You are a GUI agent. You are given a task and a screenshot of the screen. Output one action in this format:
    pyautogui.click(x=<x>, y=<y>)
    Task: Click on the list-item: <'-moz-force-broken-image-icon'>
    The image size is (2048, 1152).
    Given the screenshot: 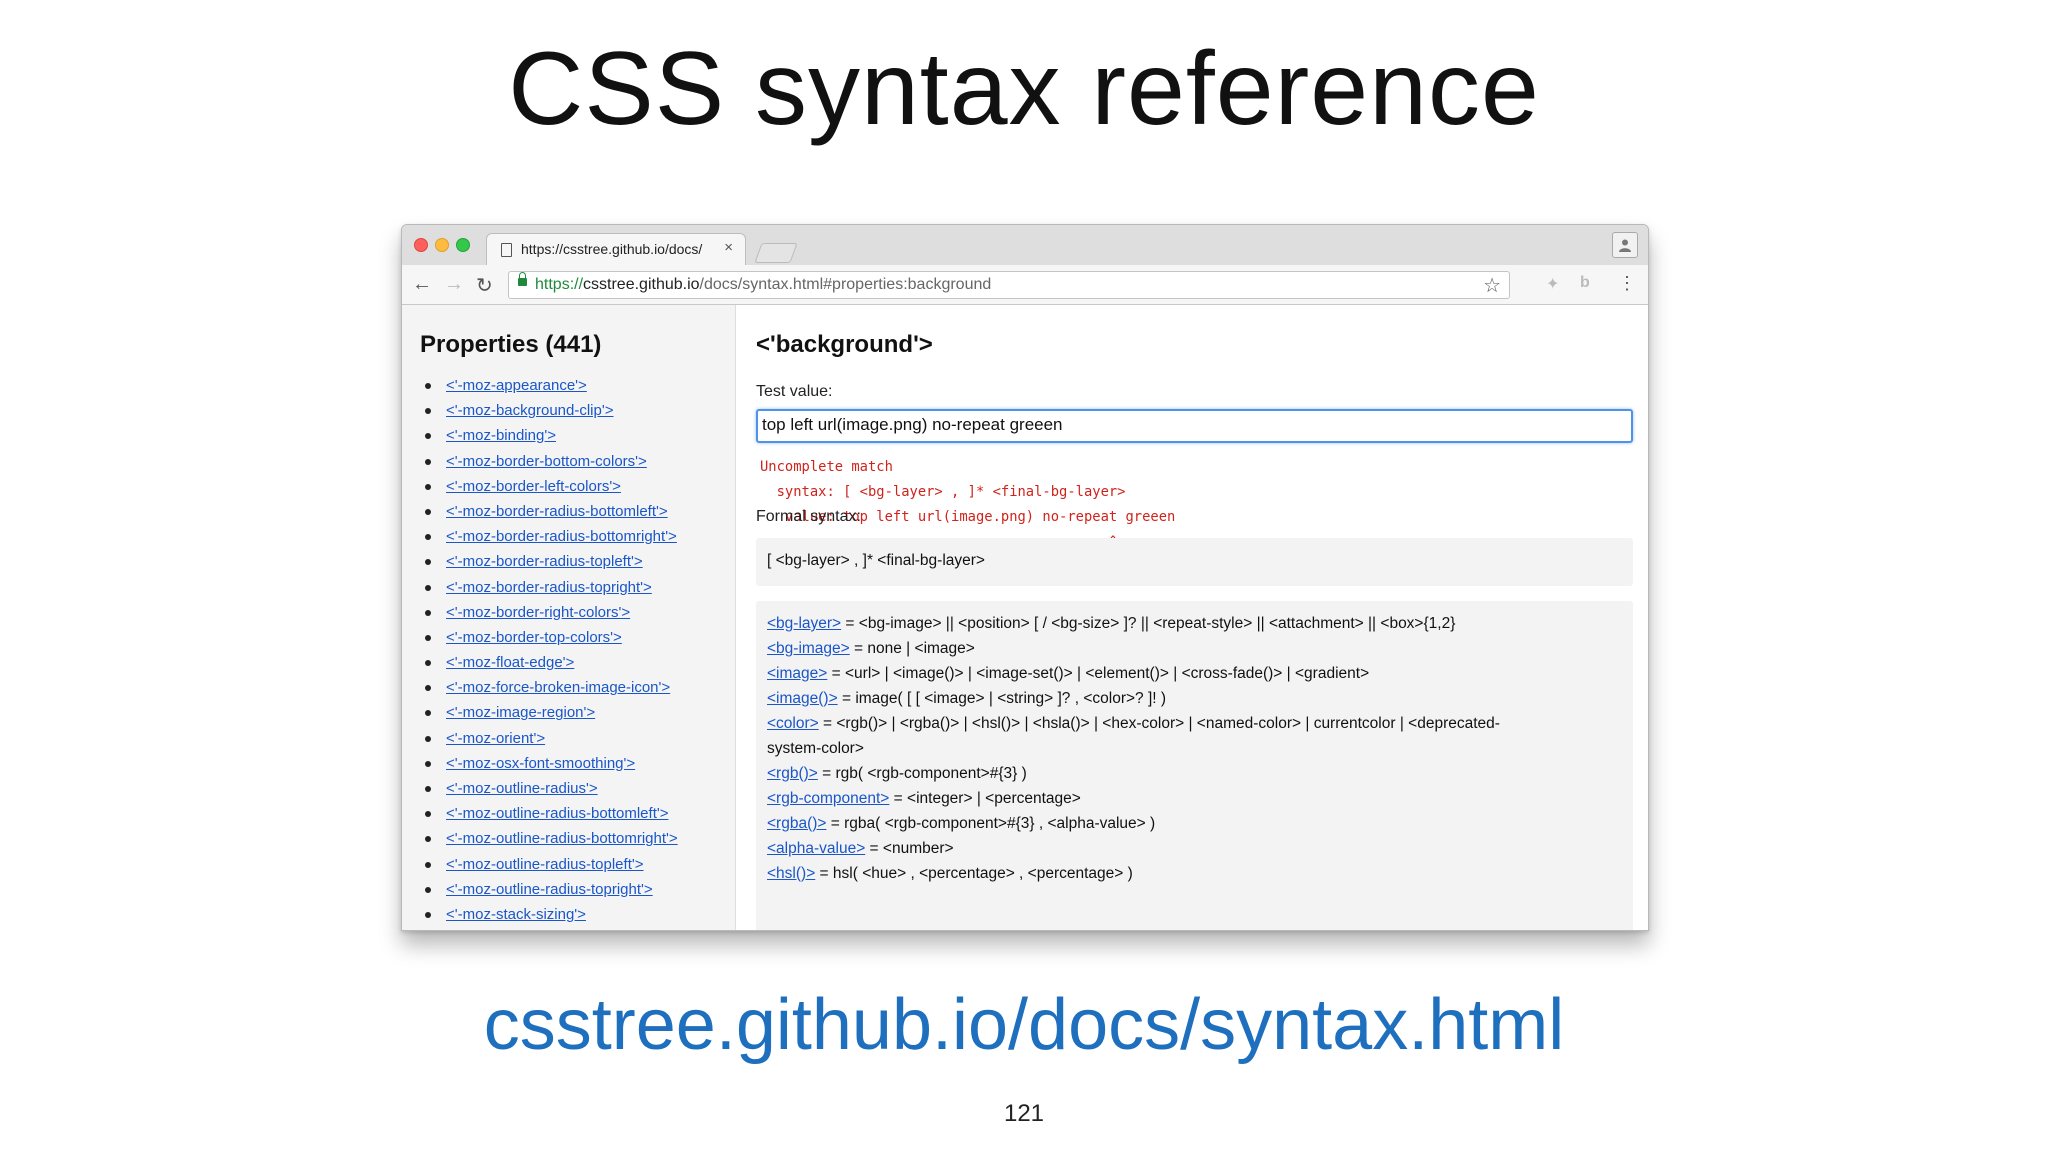 What is the action you would take?
    pyautogui.click(x=549, y=687)
    